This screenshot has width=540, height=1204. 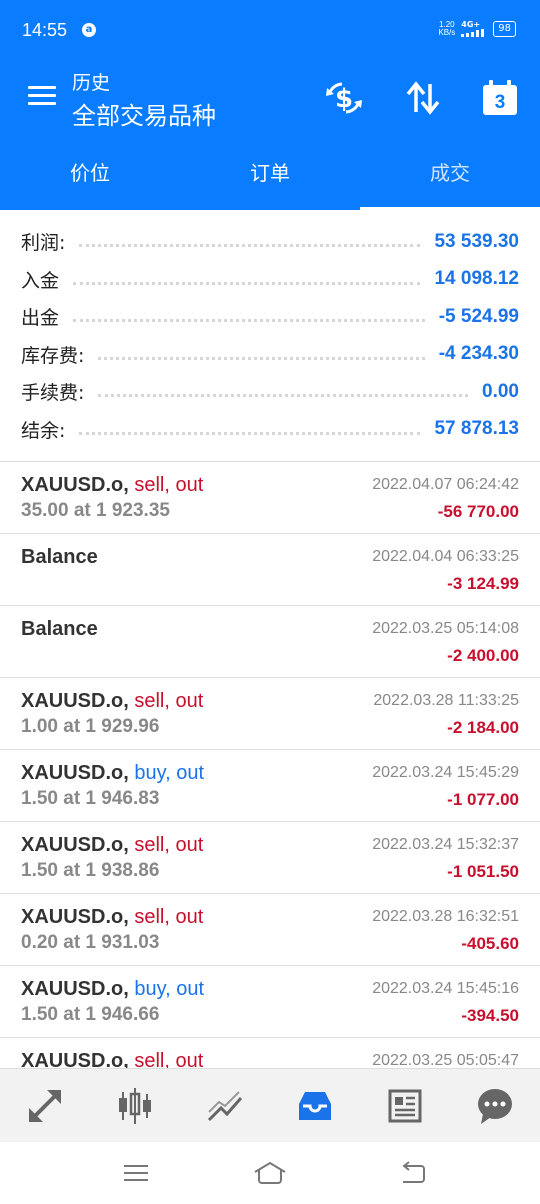 I want to click on tab-orders: 订单, so click(x=270, y=173).